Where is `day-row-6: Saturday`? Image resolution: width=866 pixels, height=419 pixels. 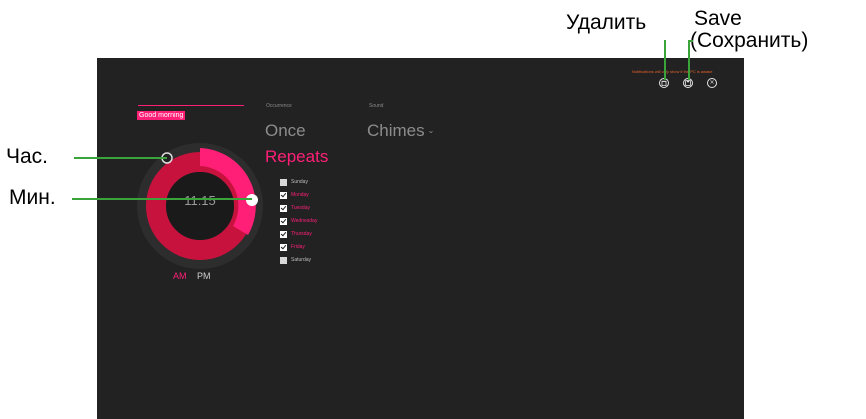 day-row-6: Saturday is located at coordinates (295, 260).